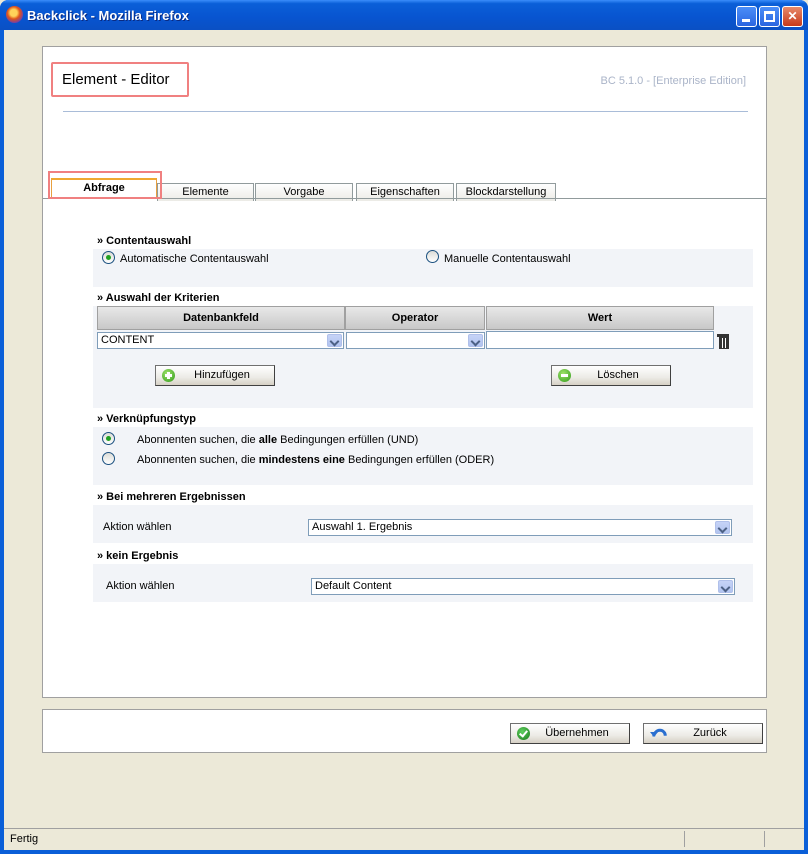 This screenshot has height=854, width=808. Describe the element at coordinates (507, 259) in the screenshot. I see `manual-content-label: Manuelle Contentauswahl` at that location.